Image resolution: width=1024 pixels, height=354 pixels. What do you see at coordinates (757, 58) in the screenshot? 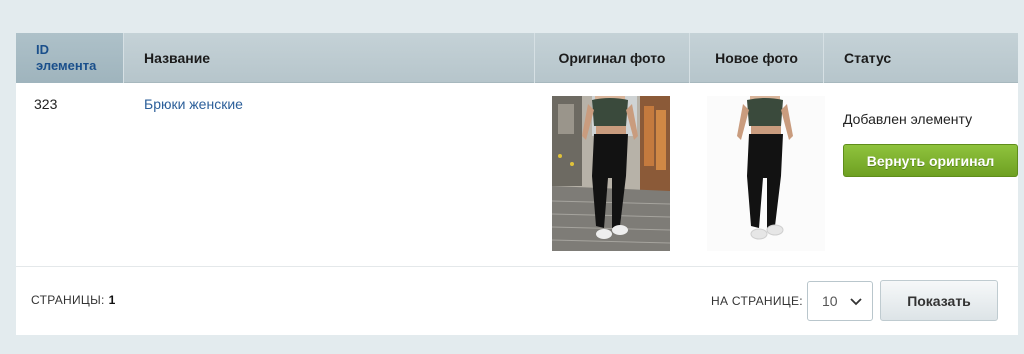
I see `column-header-new-photo: Новое фото` at bounding box center [757, 58].